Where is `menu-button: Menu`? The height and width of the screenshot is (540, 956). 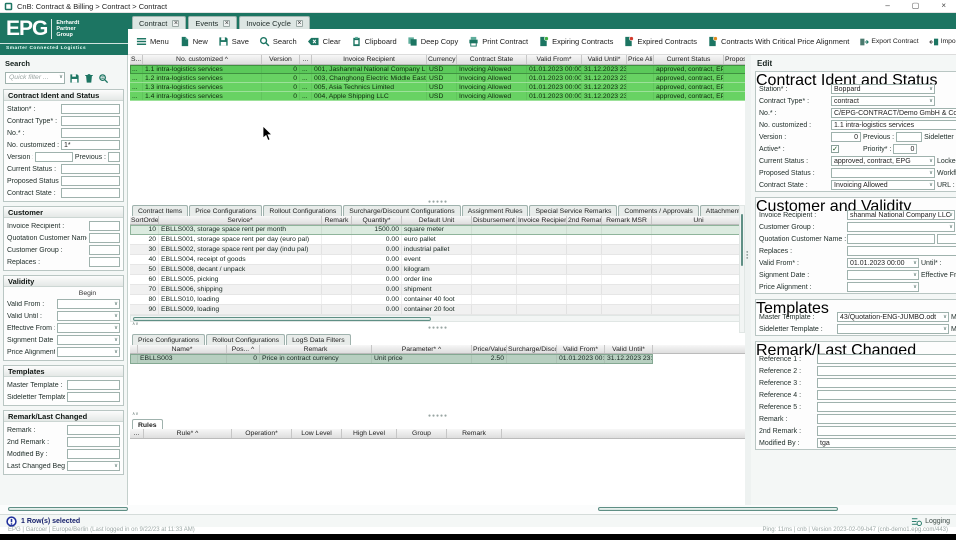 menu-button: Menu is located at coordinates (152, 41).